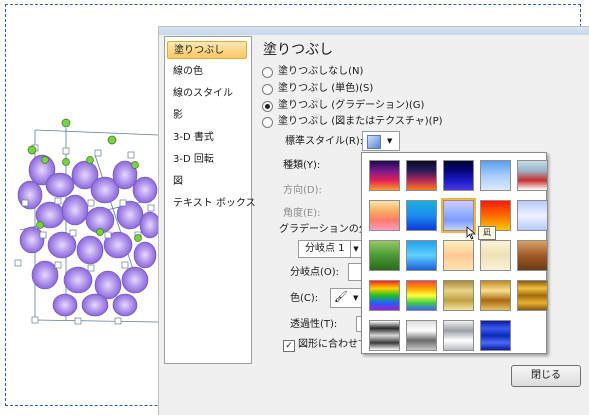 This screenshot has width=589, height=415. I want to click on gradient-preview-icon, so click(374, 142).